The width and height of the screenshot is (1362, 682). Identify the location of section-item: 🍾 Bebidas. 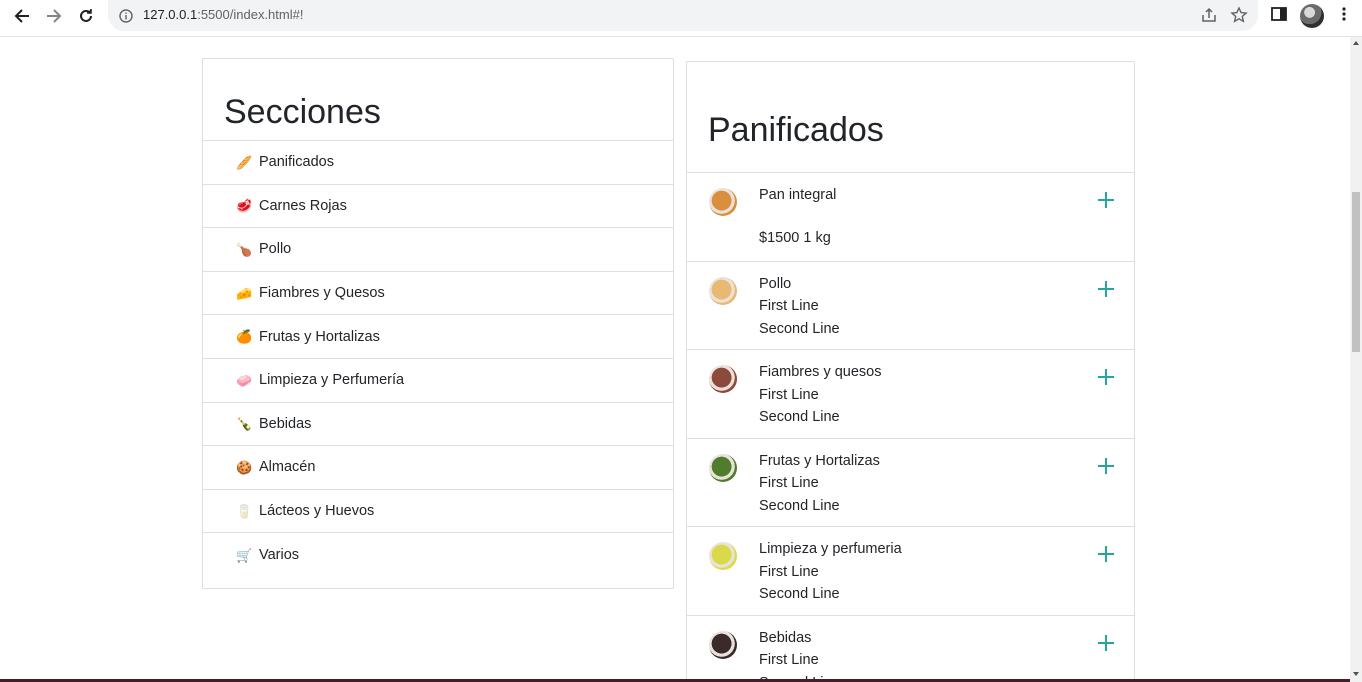
(438, 425).